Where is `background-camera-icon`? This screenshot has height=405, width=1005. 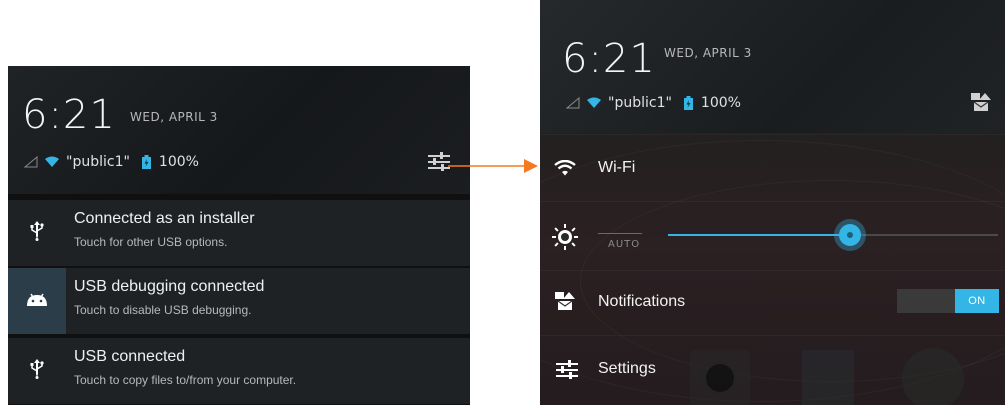
background-camera-icon is located at coordinates (720, 377).